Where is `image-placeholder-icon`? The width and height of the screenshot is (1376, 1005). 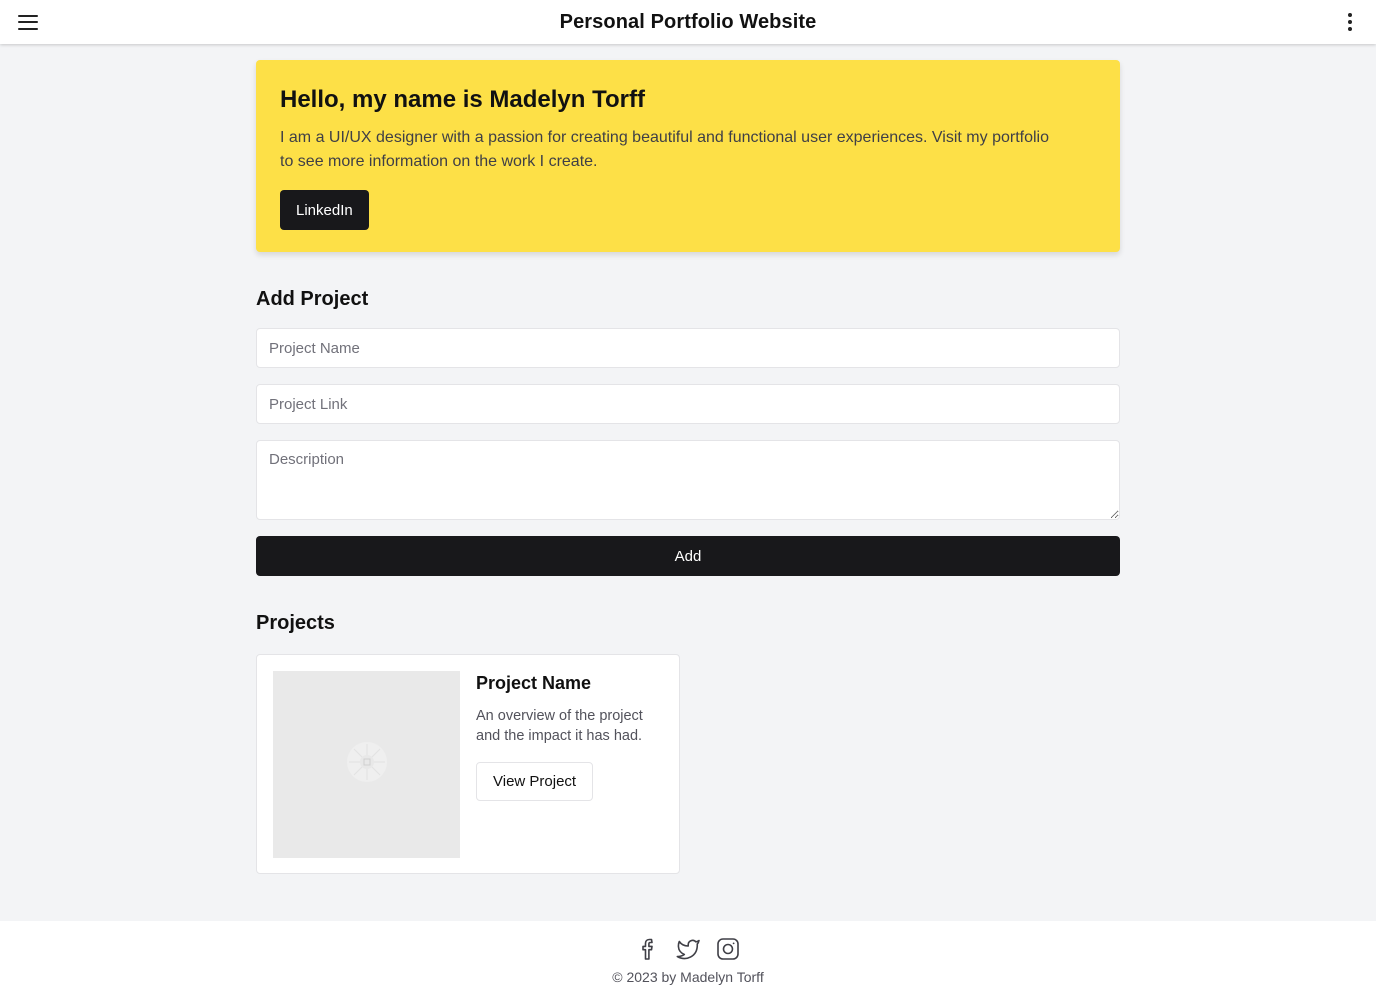 image-placeholder-icon is located at coordinates (367, 764).